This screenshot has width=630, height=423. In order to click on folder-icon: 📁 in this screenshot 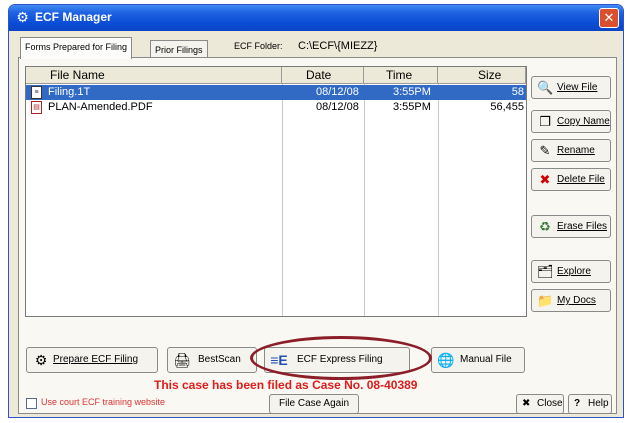, I will do `click(545, 300)`.